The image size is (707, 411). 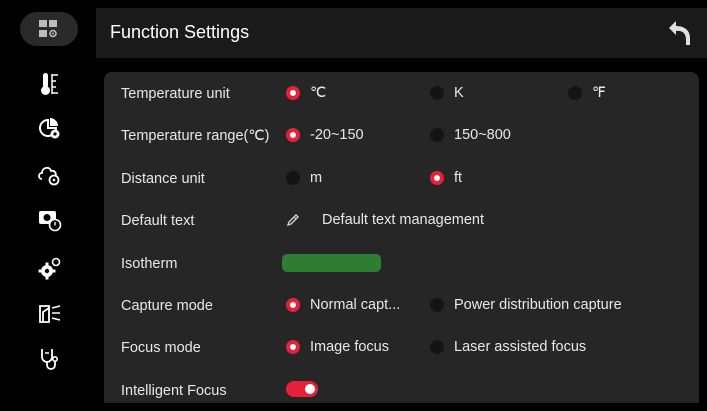 What do you see at coordinates (401, 263) in the screenshot?
I see `setting-row-isotherm: Isotherm` at bounding box center [401, 263].